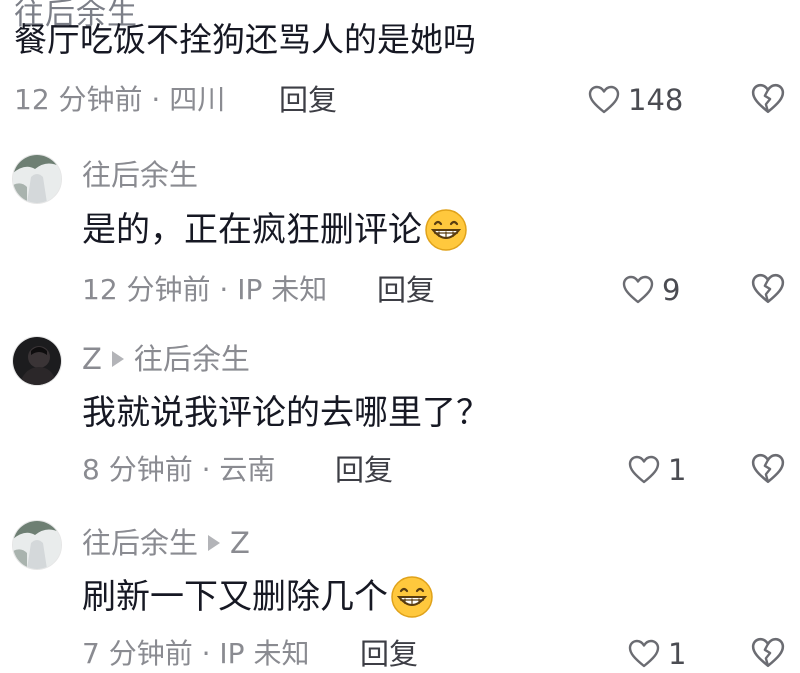  What do you see at coordinates (245, 40) in the screenshot?
I see `comment-text: 餐厅吃饭不拴狗还骂人的是她吗` at bounding box center [245, 40].